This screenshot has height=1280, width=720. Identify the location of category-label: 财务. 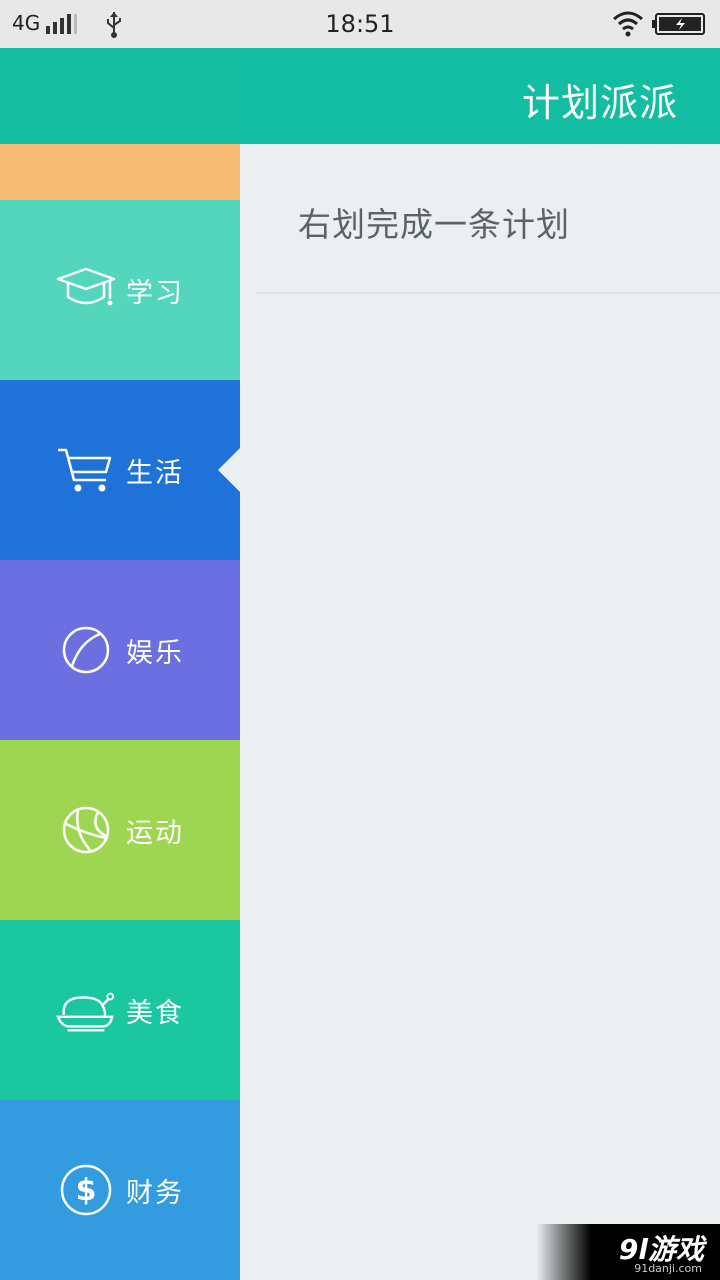
(155, 1193).